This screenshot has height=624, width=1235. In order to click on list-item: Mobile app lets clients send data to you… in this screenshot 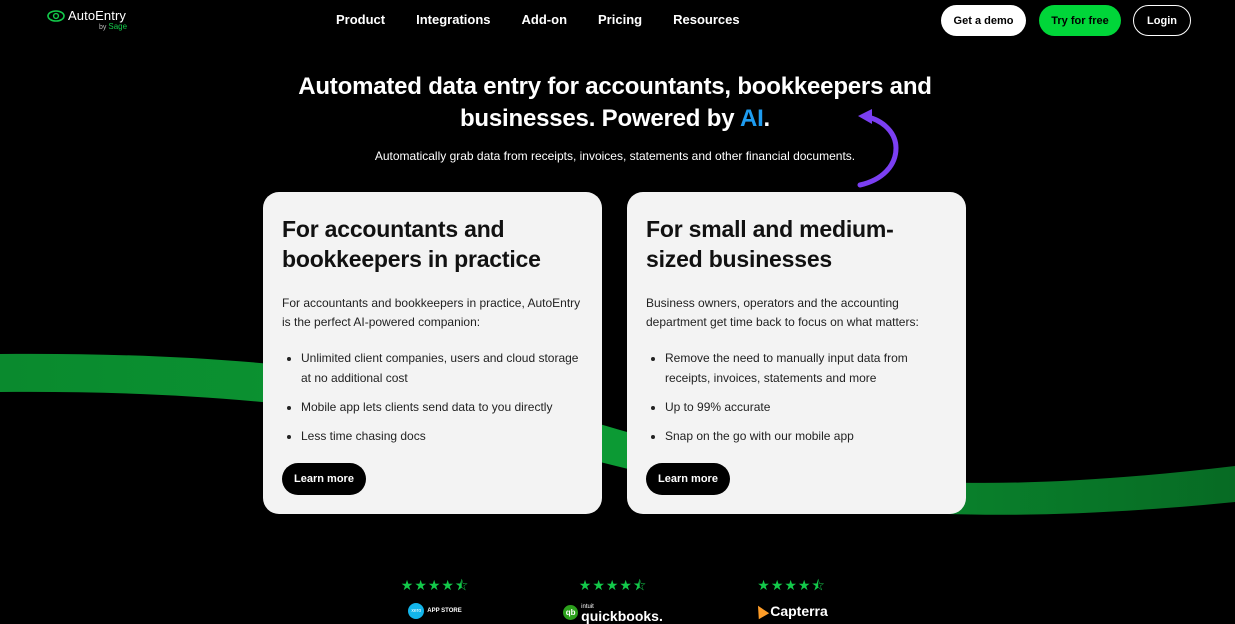, I will do `click(442, 407)`.